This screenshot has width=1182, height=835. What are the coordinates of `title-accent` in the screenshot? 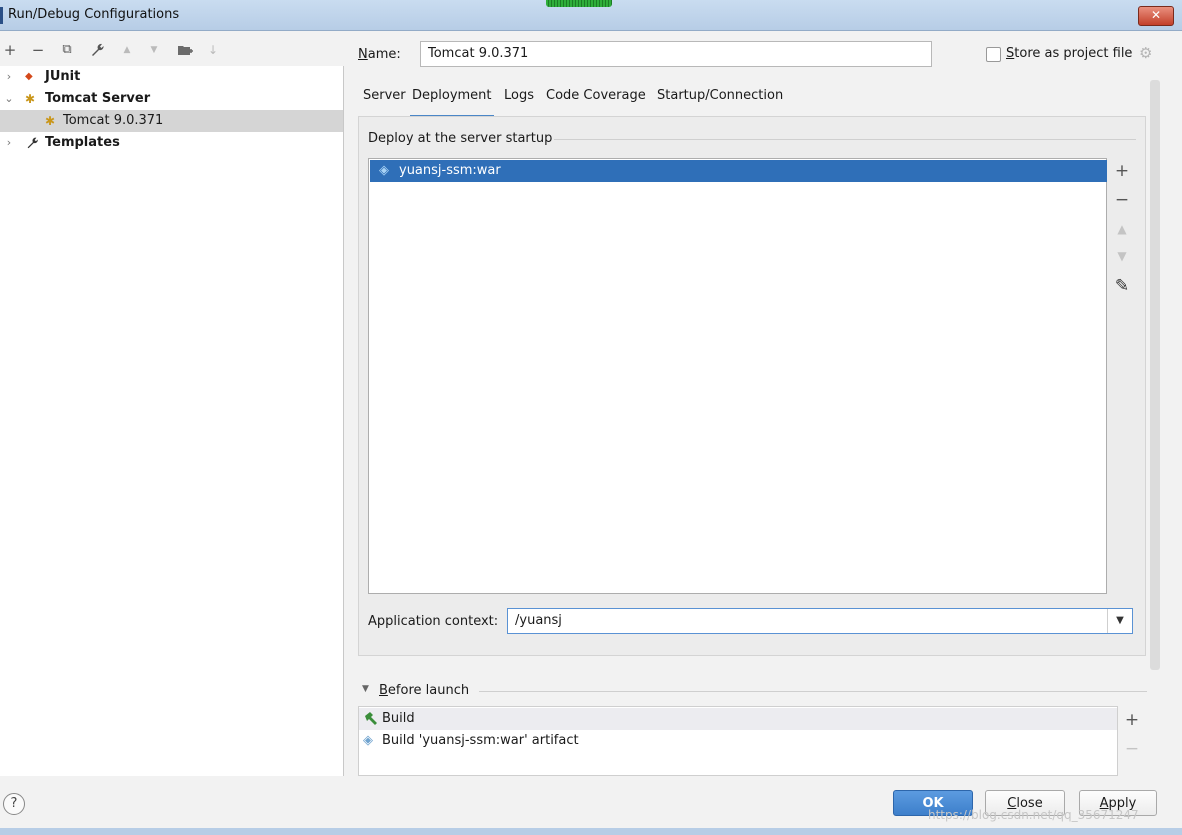 It's located at (1, 15).